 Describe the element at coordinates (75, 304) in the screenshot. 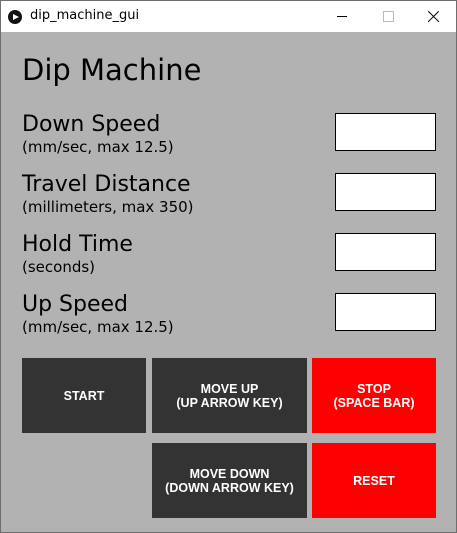

I see `up-speed-label: Up Speed` at that location.